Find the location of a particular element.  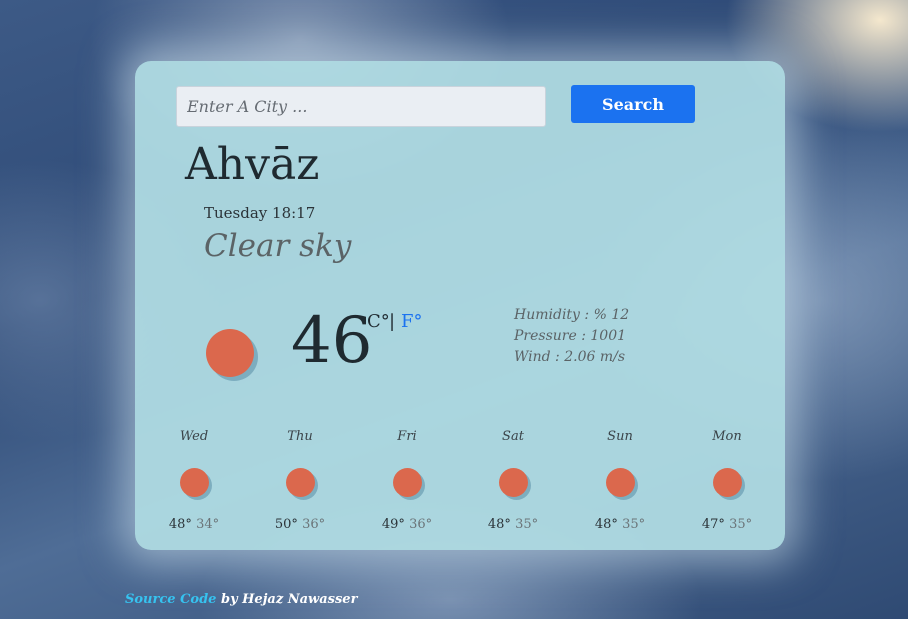

forecast-day-name: Sun is located at coordinates (620, 436).